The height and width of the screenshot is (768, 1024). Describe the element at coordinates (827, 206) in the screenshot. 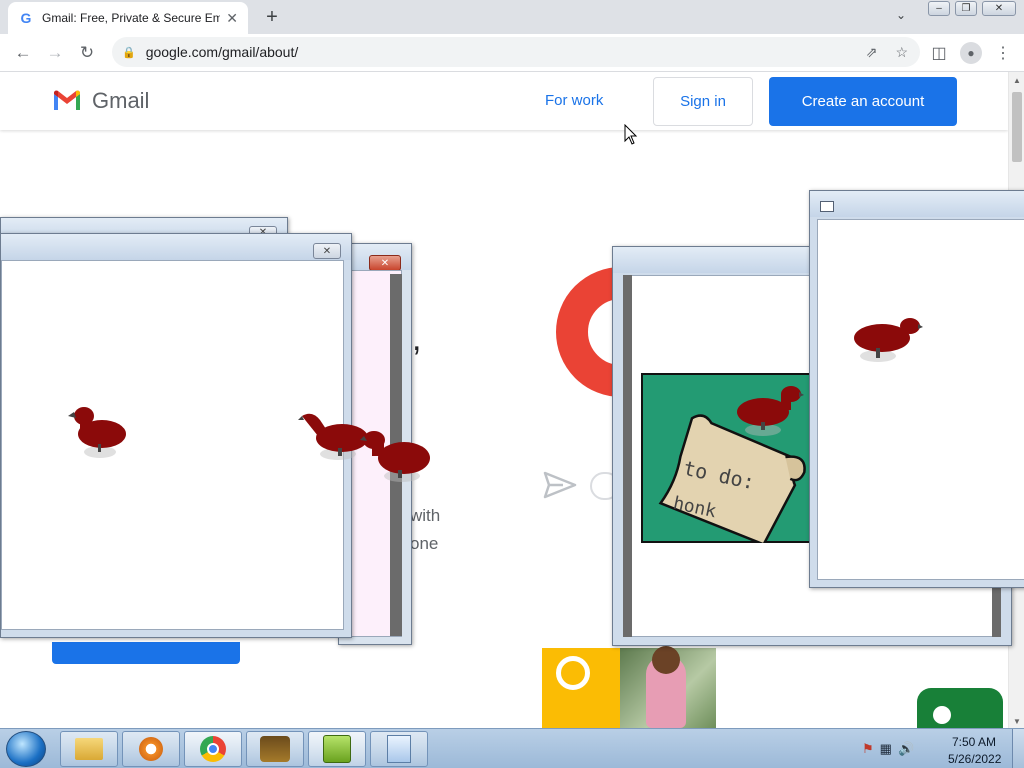

I see `window-app-icon` at that location.